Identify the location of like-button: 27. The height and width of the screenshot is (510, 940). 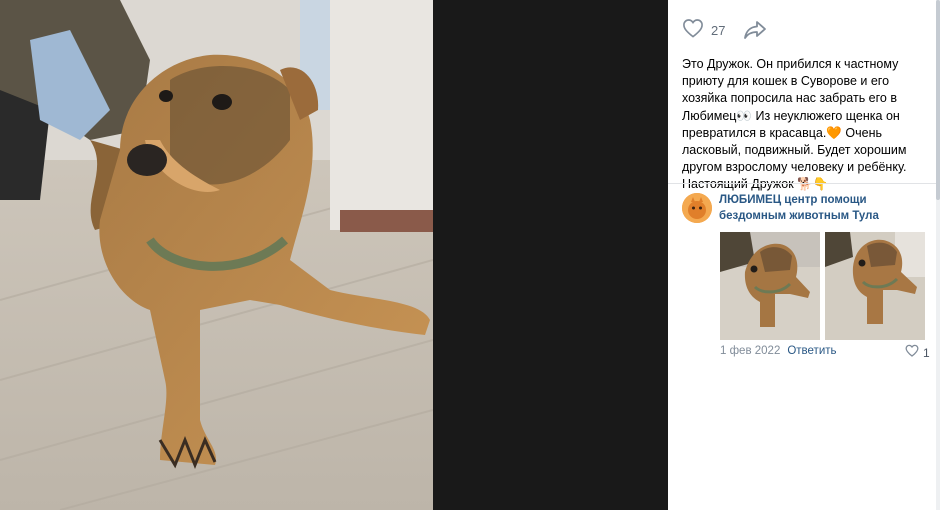
(703, 30).